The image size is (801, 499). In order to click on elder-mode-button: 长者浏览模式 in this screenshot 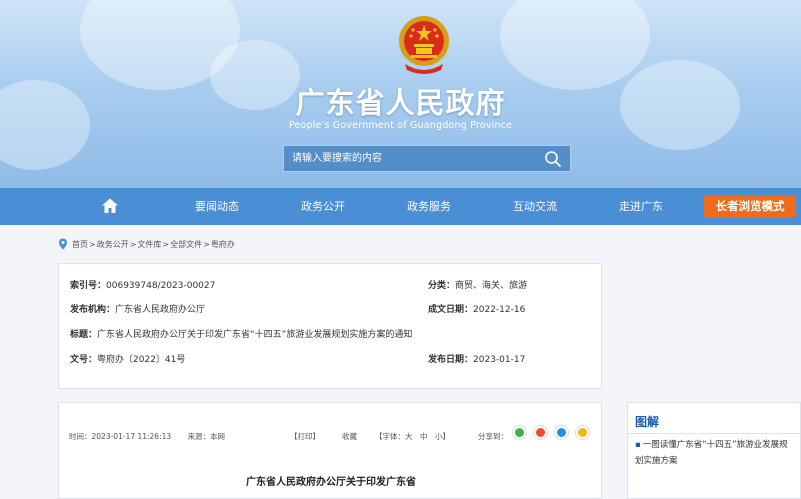, I will do `click(750, 206)`.